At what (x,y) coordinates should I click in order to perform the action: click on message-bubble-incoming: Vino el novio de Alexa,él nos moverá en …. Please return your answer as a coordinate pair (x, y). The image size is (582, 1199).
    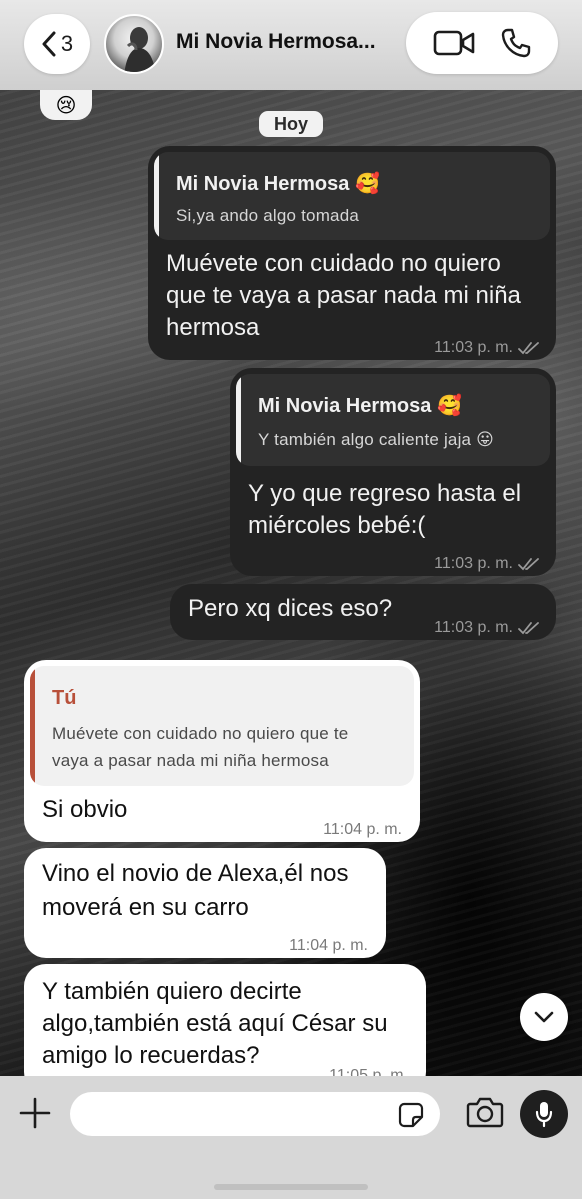
    Looking at the image, I should click on (205, 903).